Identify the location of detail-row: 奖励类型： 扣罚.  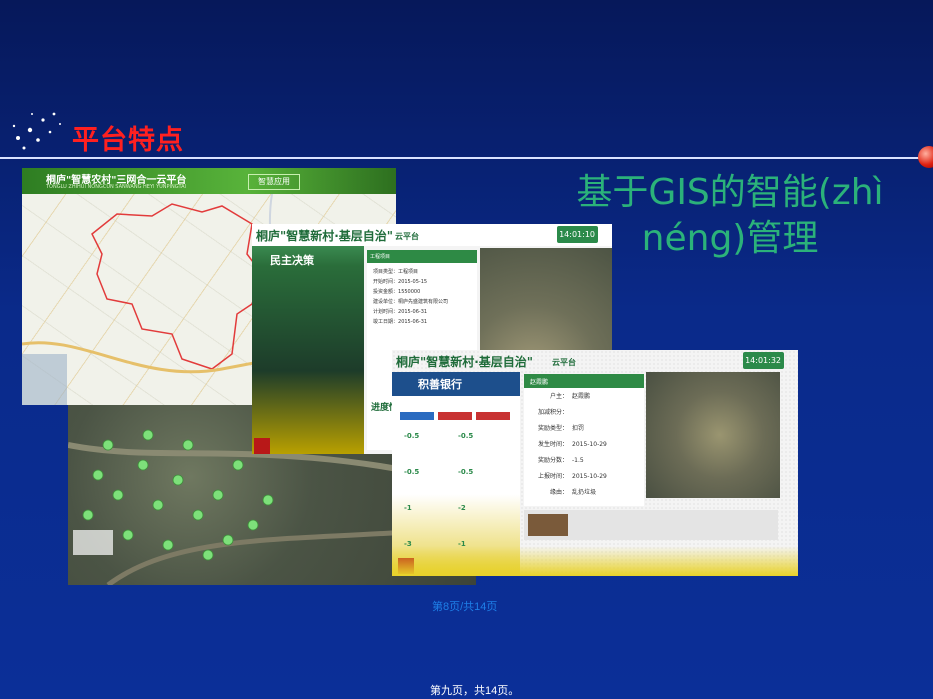
(561, 428).